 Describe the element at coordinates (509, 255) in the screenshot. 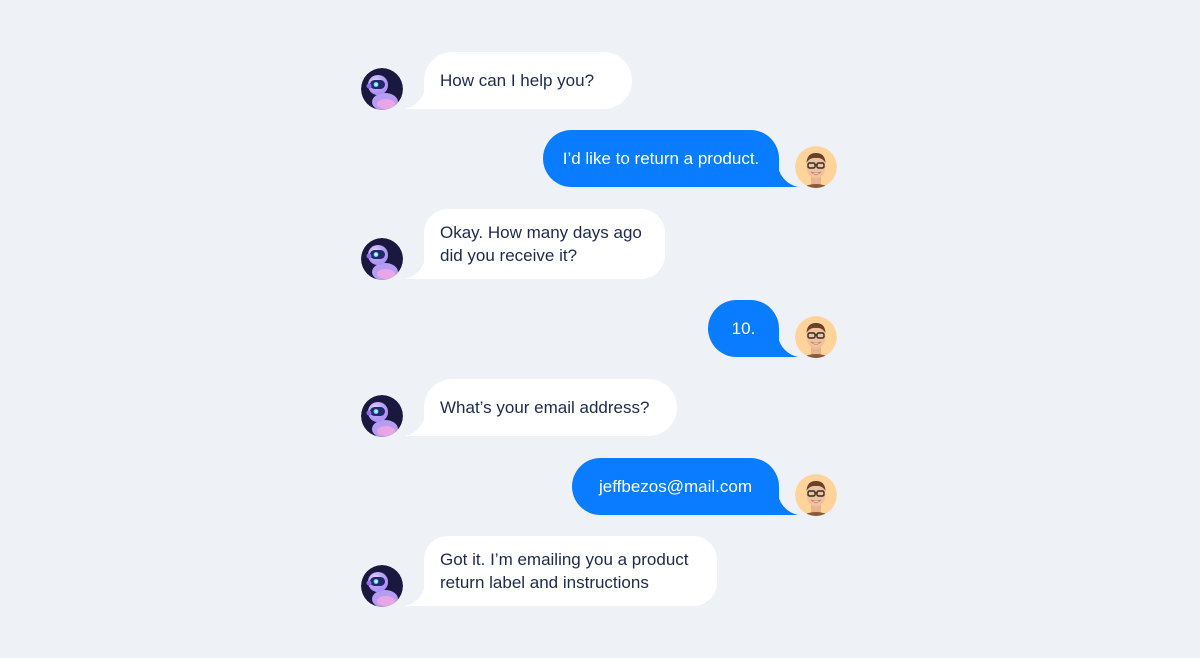

I see `message-text: did you receive it?` at that location.